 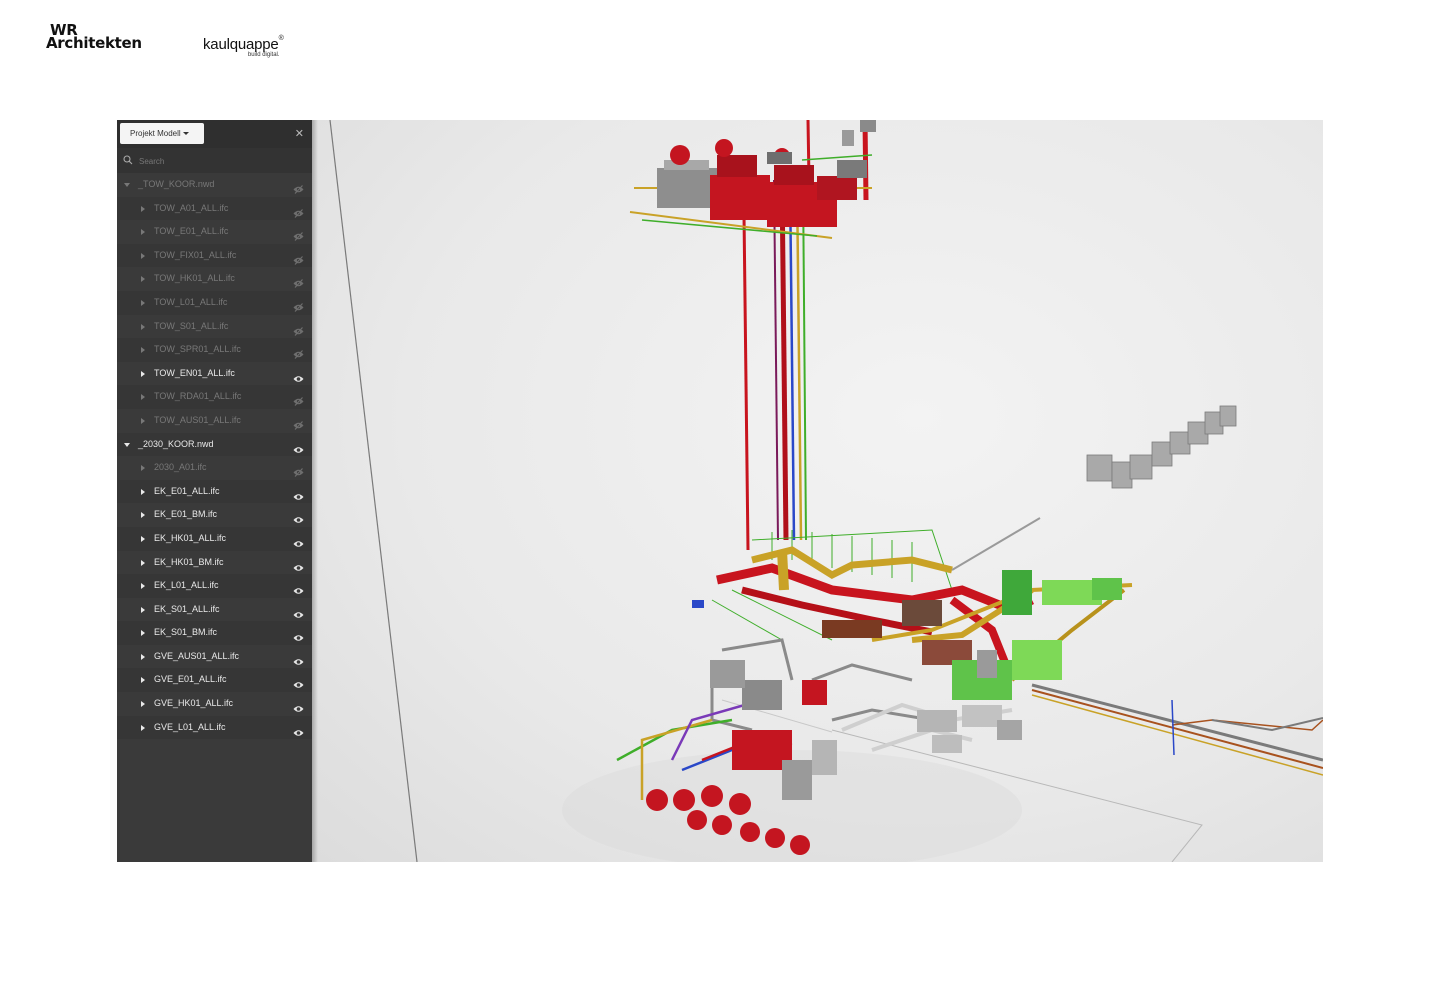 I want to click on tree-item-label: _TOW_KOOR.nwd, so click(x=176, y=184).